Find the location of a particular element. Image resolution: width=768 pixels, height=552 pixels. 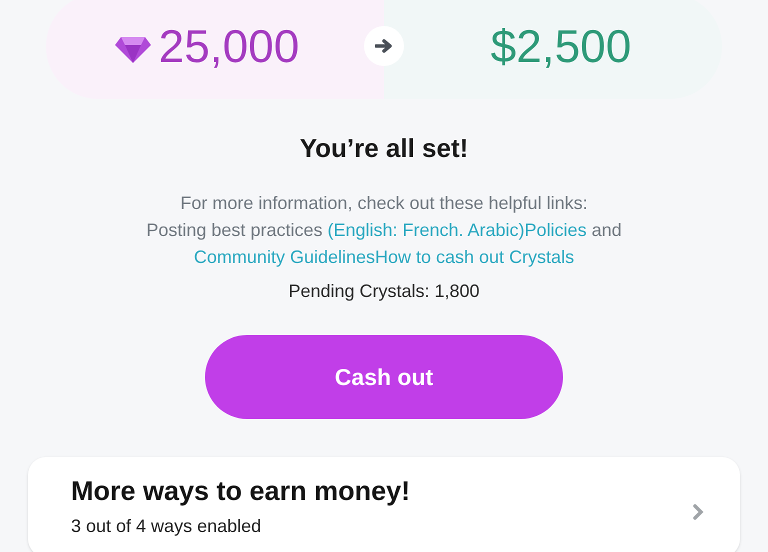

policies-link: (English: French. Arabic)Policies is located at coordinates (457, 230).